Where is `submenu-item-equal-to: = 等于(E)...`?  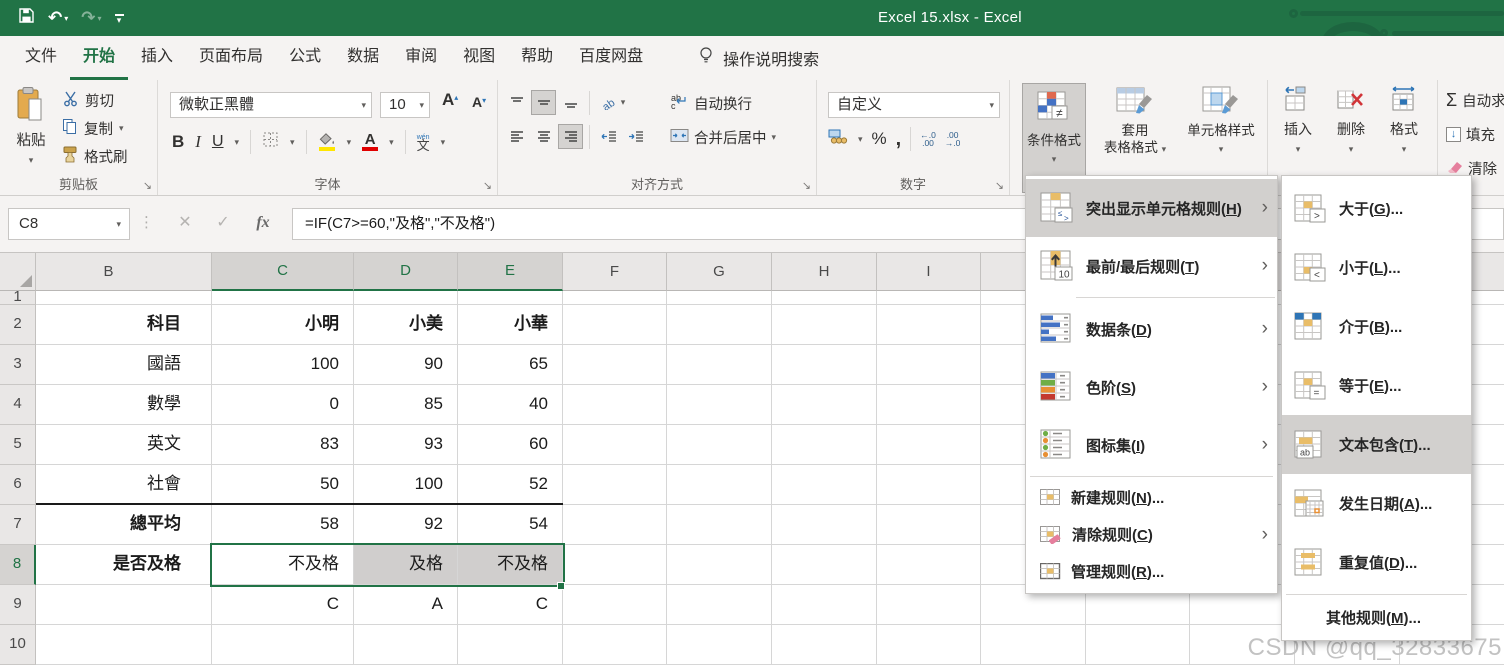 submenu-item-equal-to: = 等于(E)... is located at coordinates (1376, 385).